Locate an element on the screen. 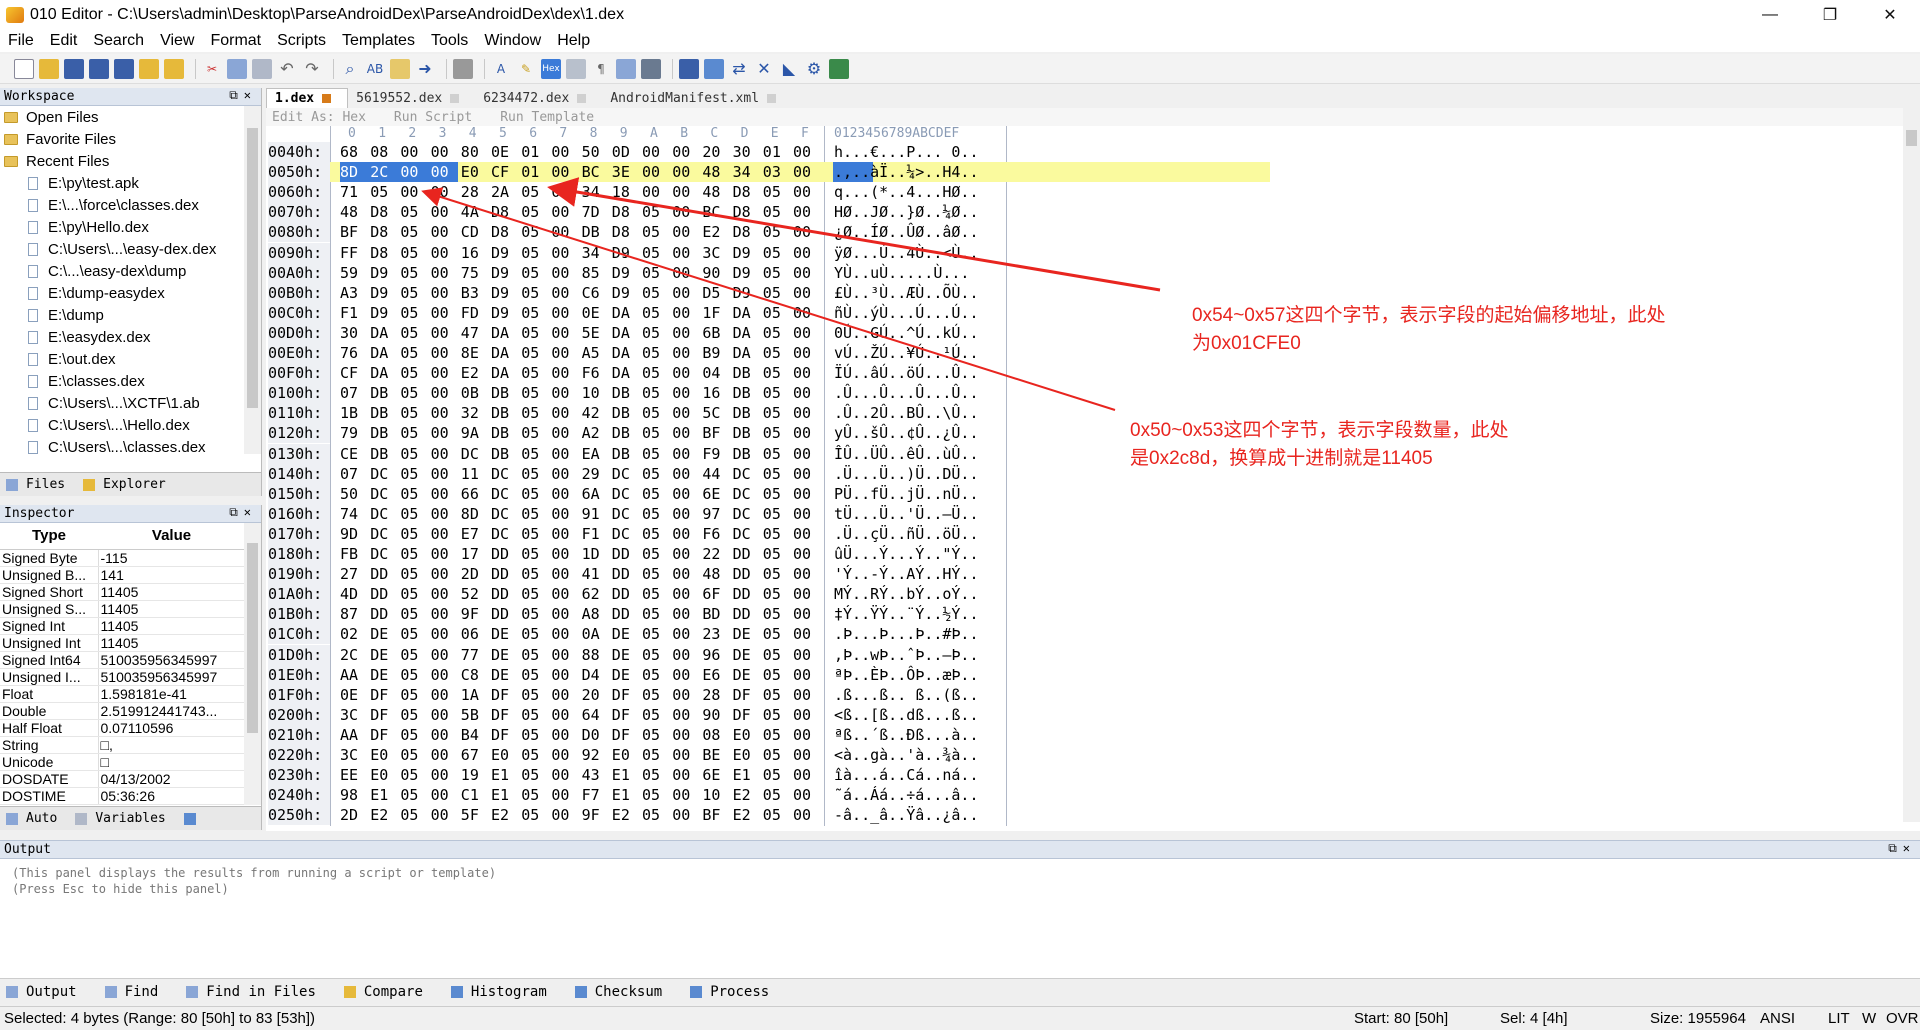 Image resolution: width=1920 pixels, height=1030 pixels. run-template-dropdown: Run Template is located at coordinates (547, 117).